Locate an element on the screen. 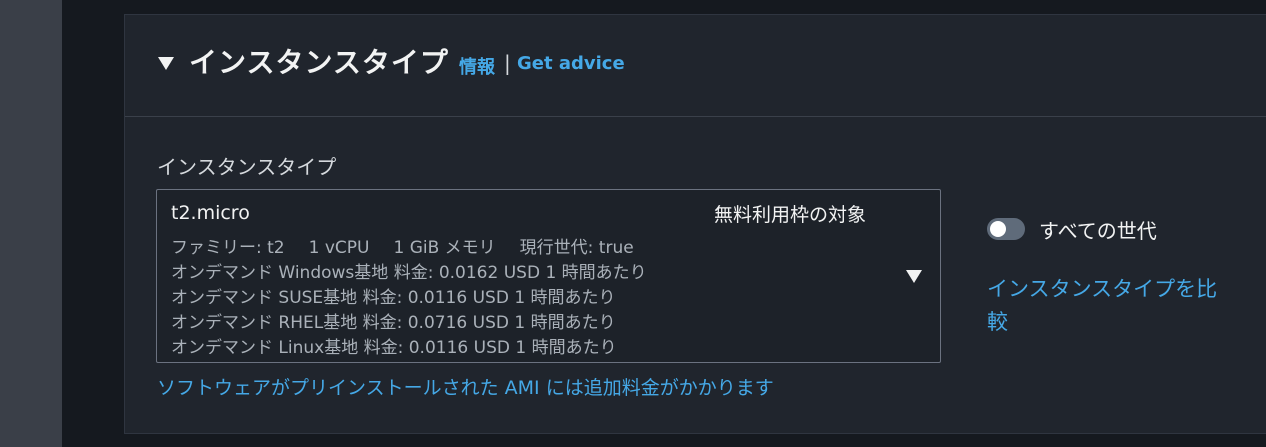  ami-charge-note: ソフトウェアがプリインストールされた AMI には追加料金がかかります is located at coordinates (465, 386).